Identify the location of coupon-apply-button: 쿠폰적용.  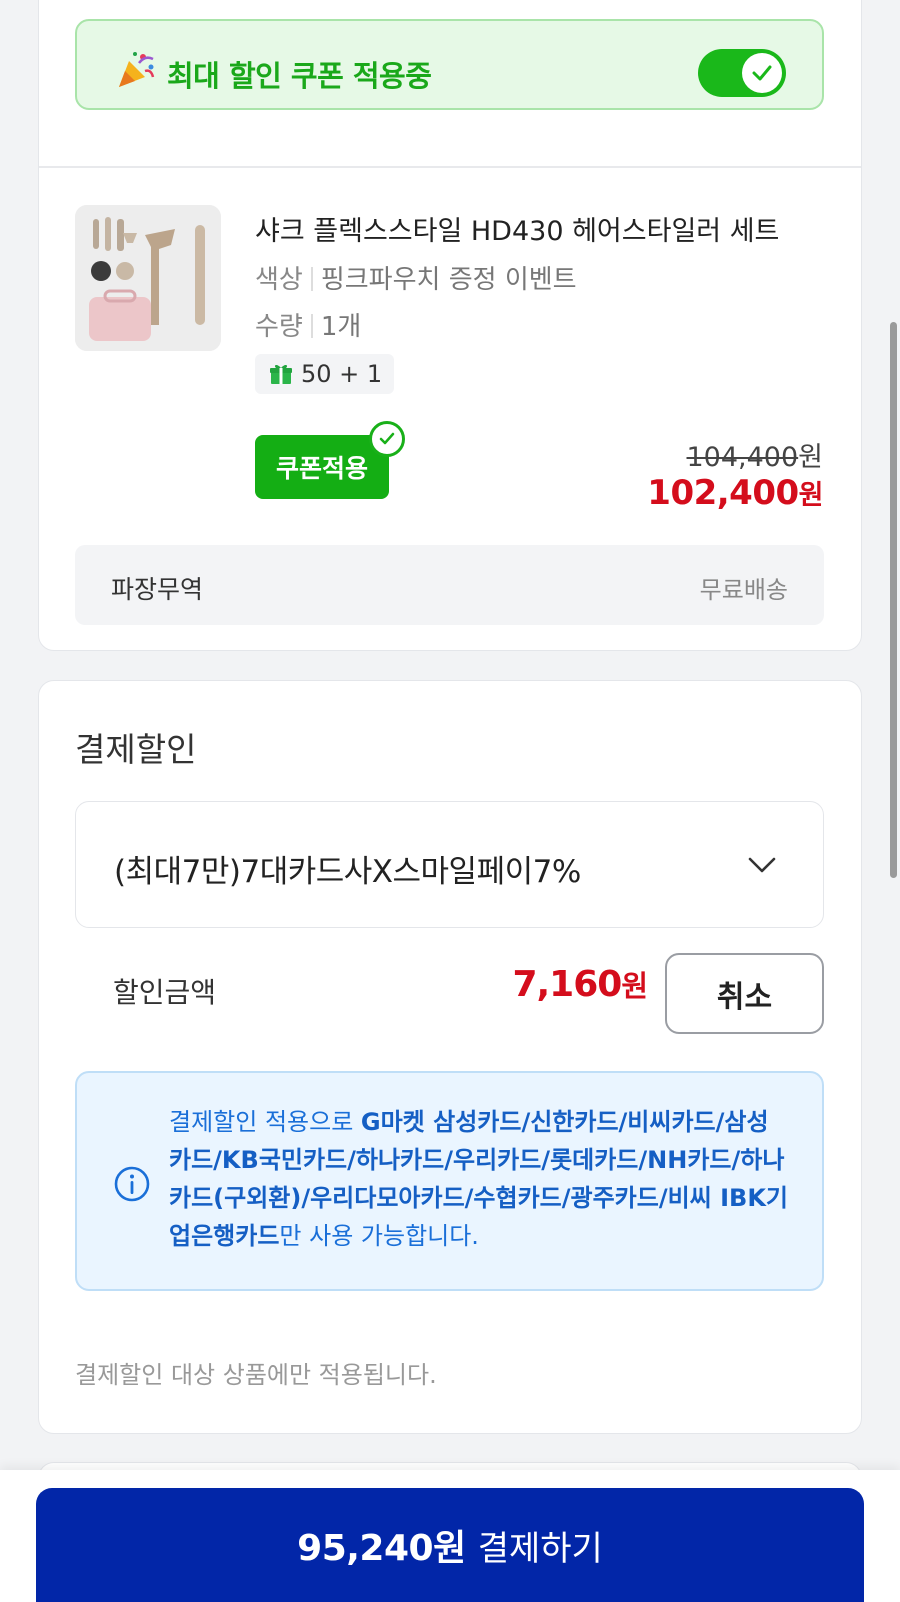
(322, 467).